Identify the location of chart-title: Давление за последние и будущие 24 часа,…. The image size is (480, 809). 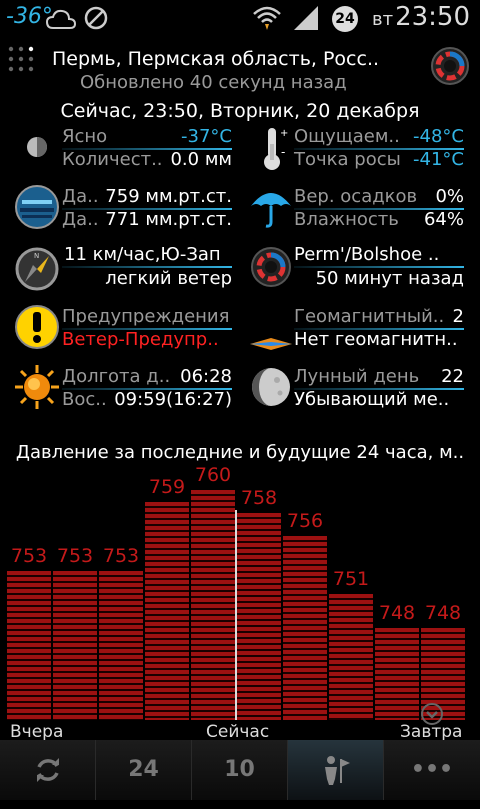
(240, 452).